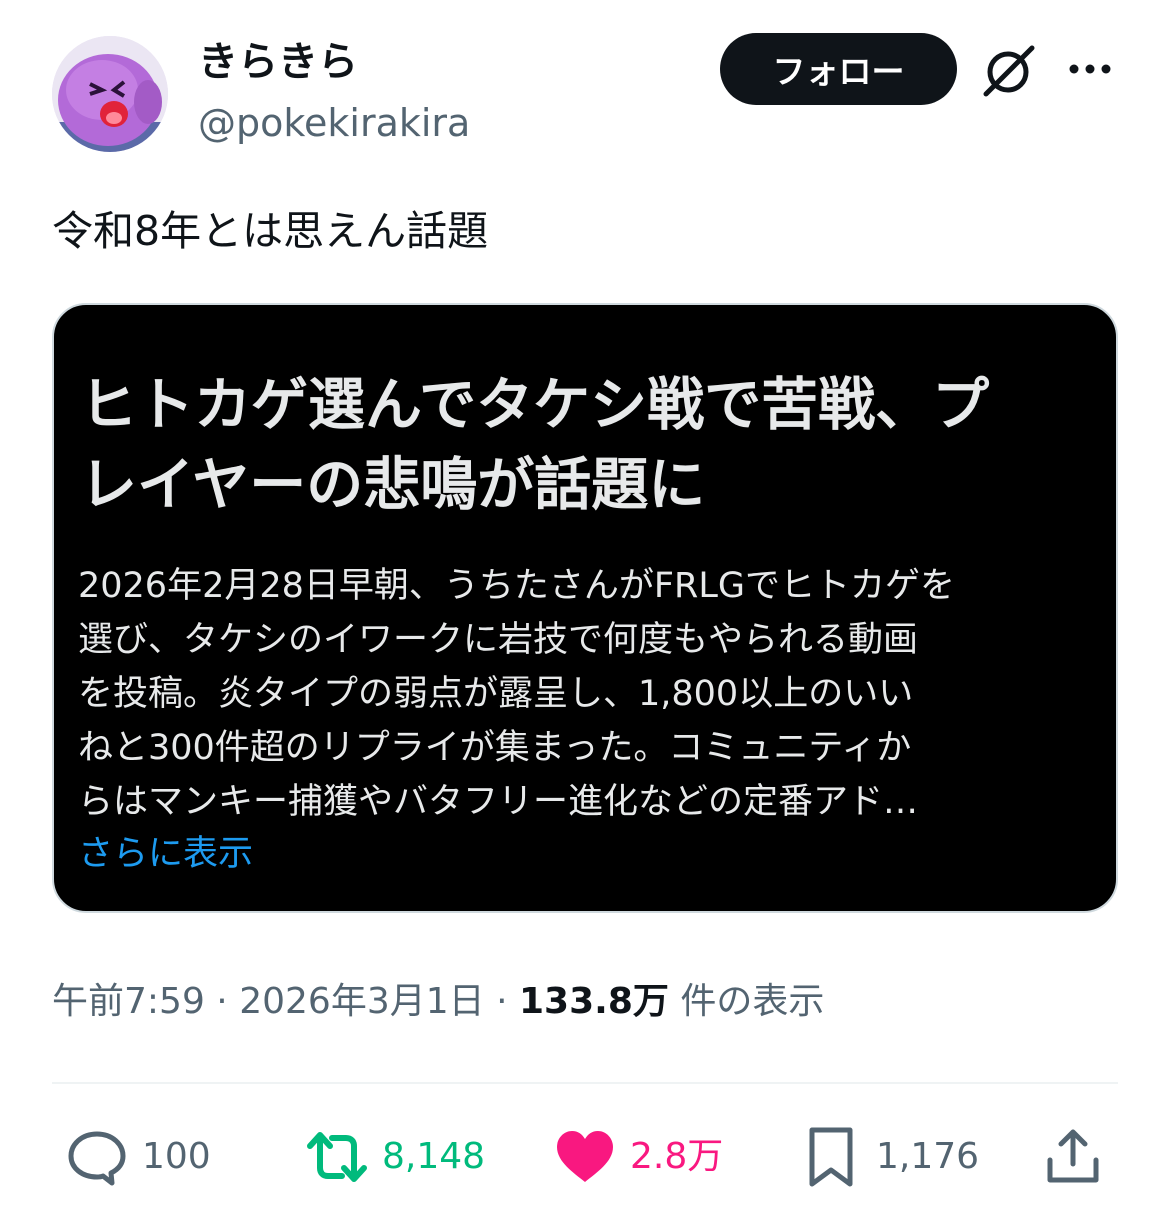 This screenshot has width=1170, height=1218. I want to click on card-title-line: ヒトカゲ選んでタケシ戦で苦戦、プ, so click(535, 405).